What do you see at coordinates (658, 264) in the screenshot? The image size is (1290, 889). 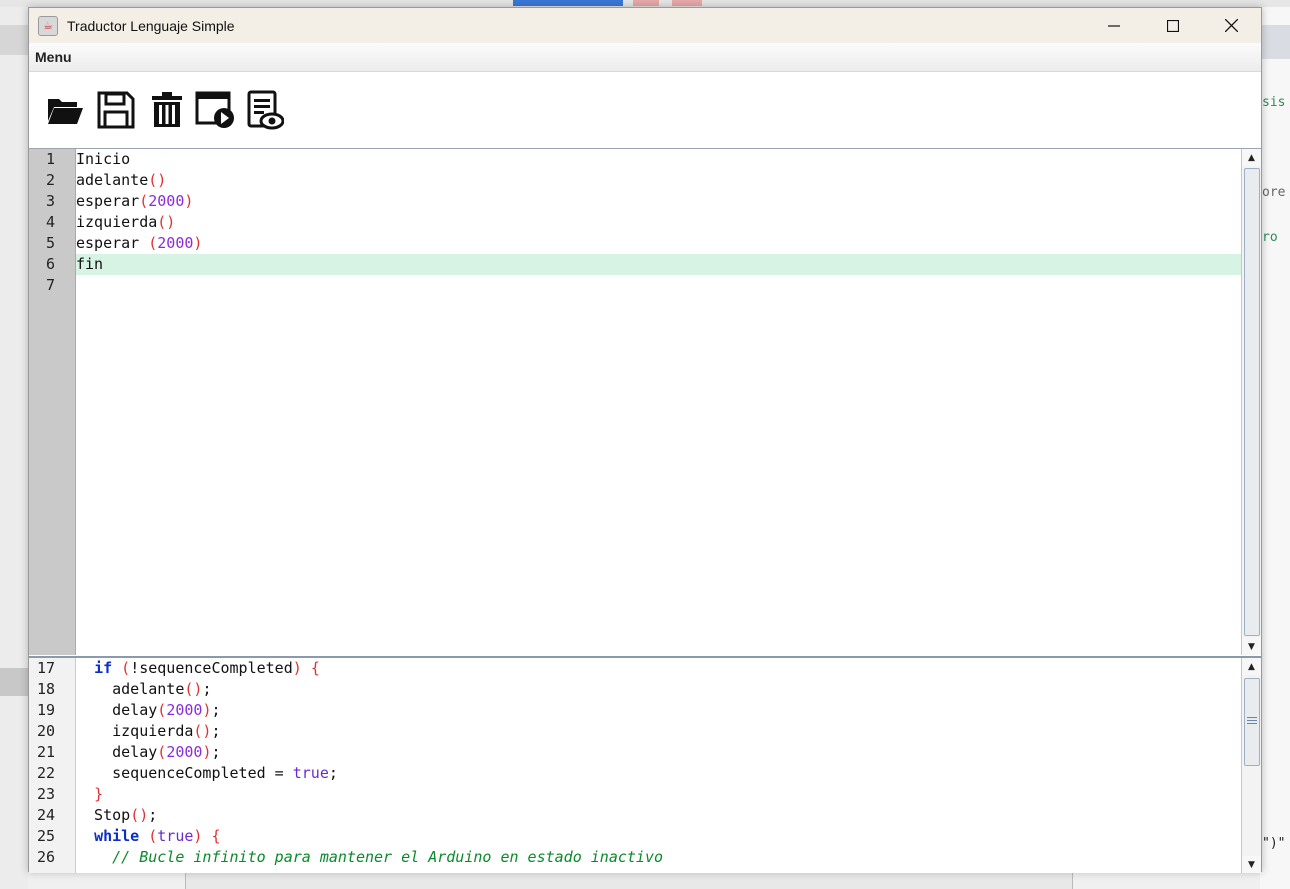 I see `code-line: fin` at bounding box center [658, 264].